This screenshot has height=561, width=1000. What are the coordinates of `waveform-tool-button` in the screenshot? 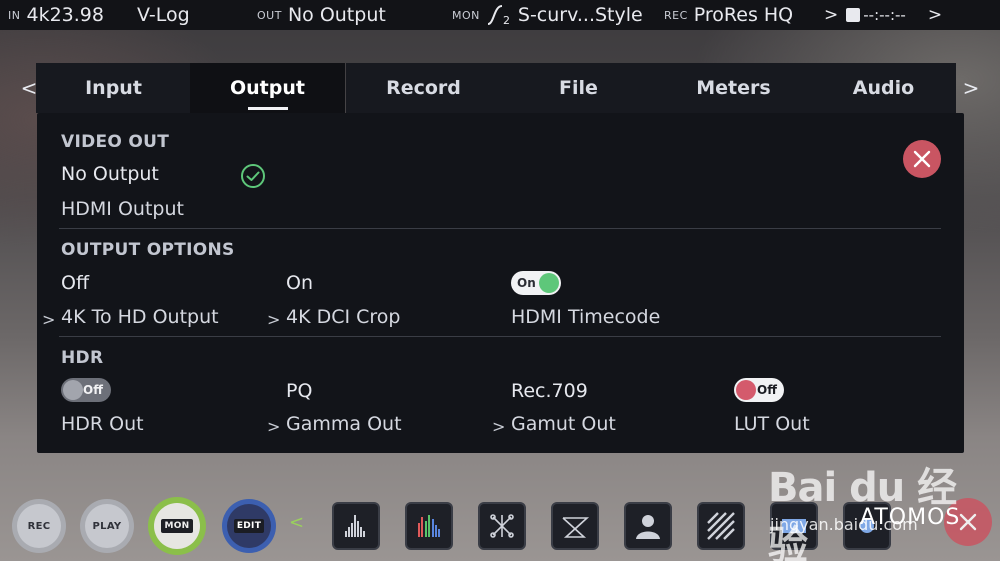 It's located at (356, 526).